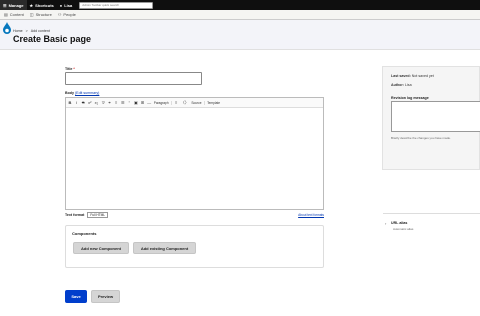 Image resolution: width=480 pixels, height=316 pixels. I want to click on tray-item-content: ▤ Content, so click(14, 14).